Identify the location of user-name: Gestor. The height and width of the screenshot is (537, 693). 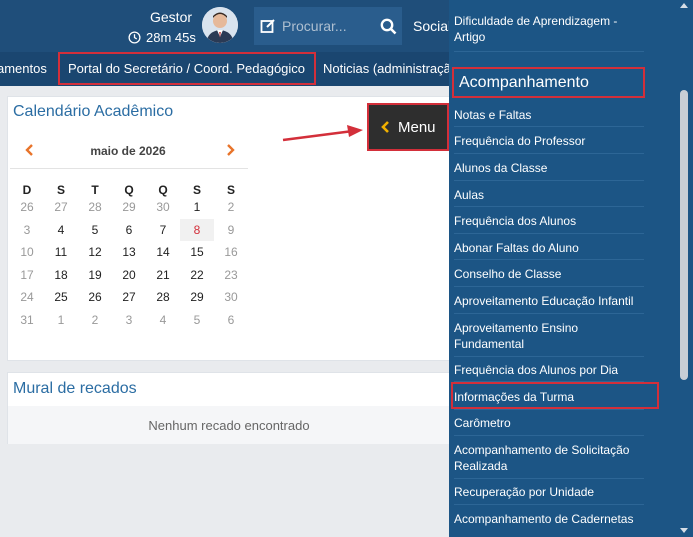
(171, 17).